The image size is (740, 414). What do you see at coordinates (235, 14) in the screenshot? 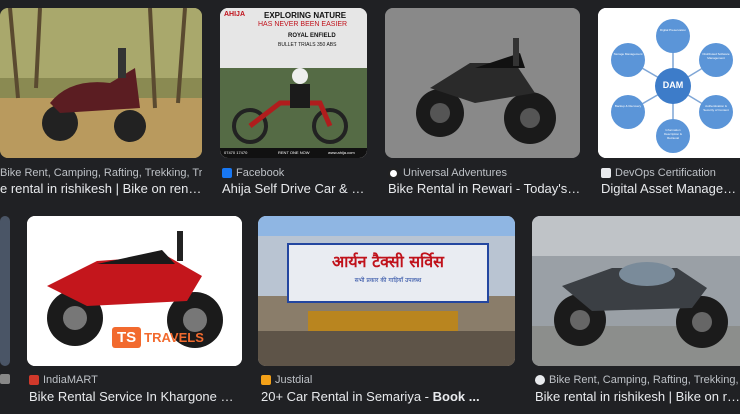
I see `ahija-logo: AHIJA` at bounding box center [235, 14].